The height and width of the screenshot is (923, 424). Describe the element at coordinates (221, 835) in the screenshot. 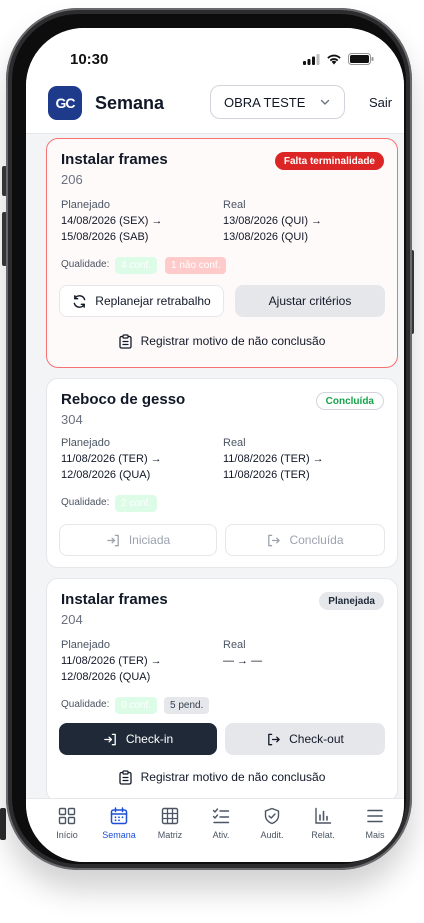

I see `nav-label: Ativ.` at that location.